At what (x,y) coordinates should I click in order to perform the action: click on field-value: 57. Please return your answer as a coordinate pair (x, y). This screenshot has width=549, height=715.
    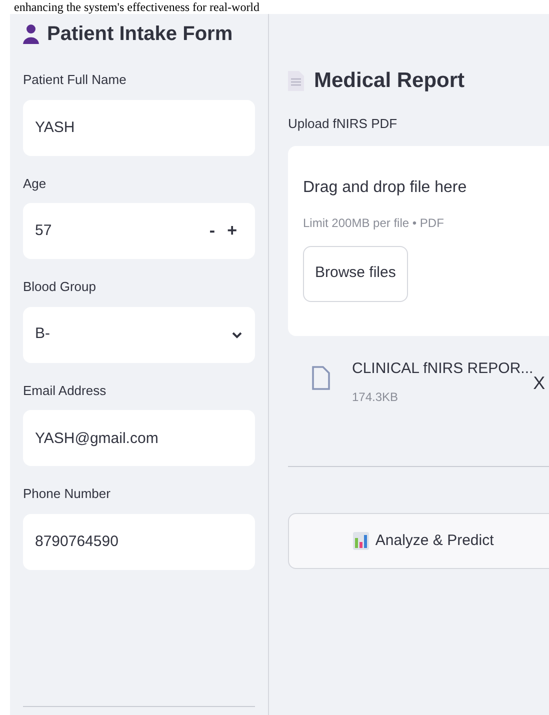
    Looking at the image, I should click on (44, 230).